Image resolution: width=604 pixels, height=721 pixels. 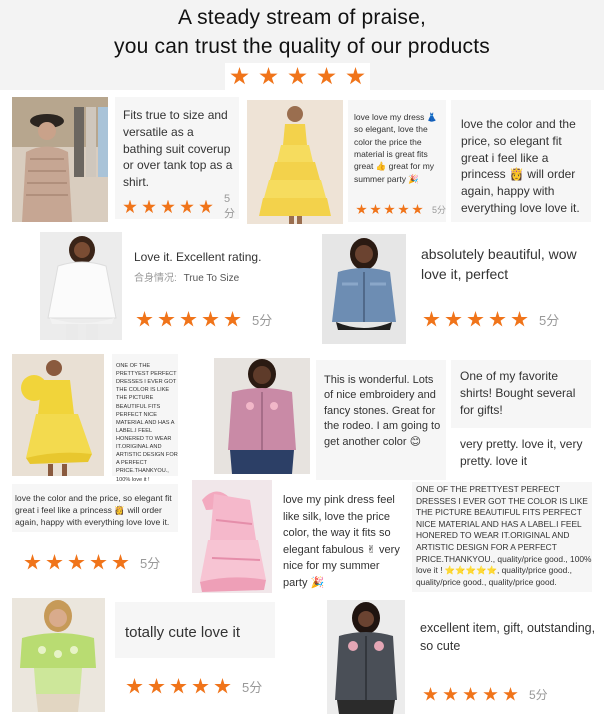 I want to click on product-photo-yellow-tiered-dress, so click(x=295, y=162).